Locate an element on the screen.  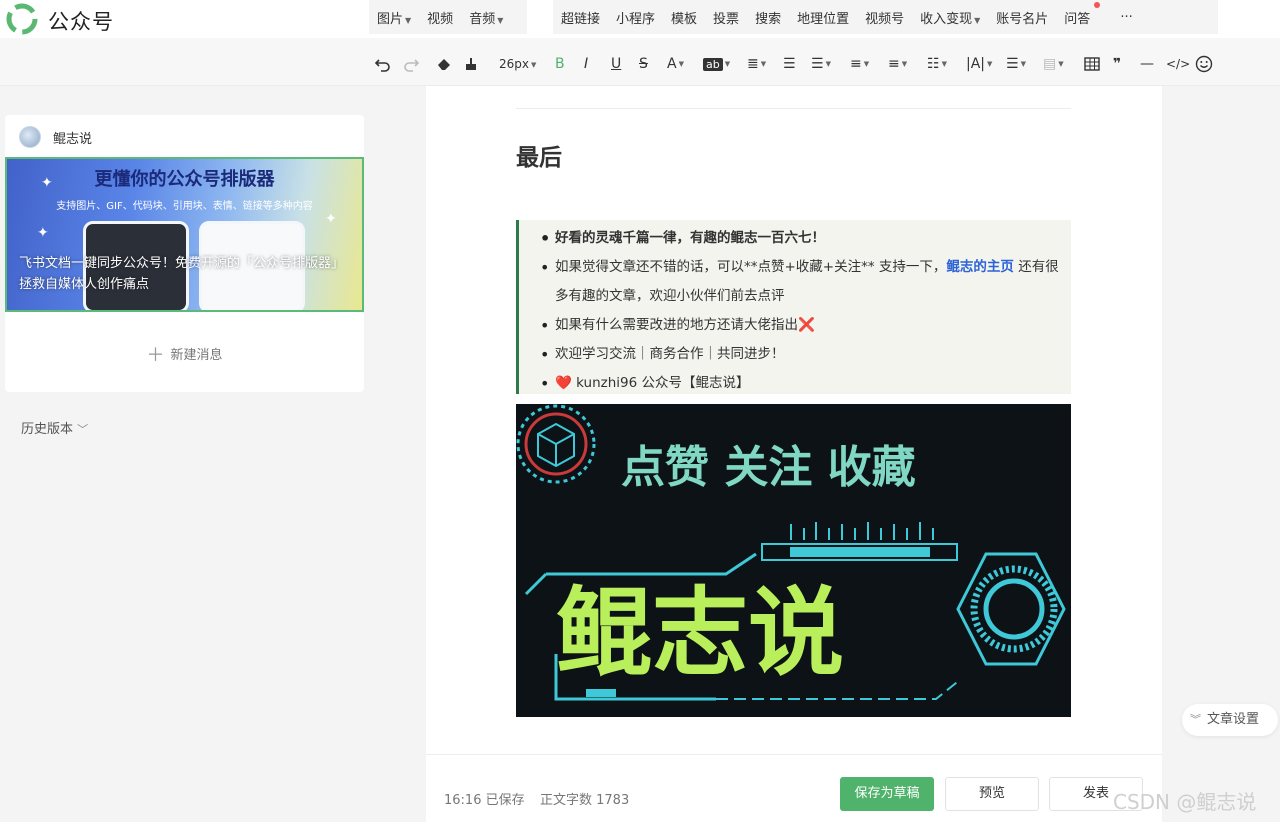
menu-image: 图片 ▼ is located at coordinates (394, 17).